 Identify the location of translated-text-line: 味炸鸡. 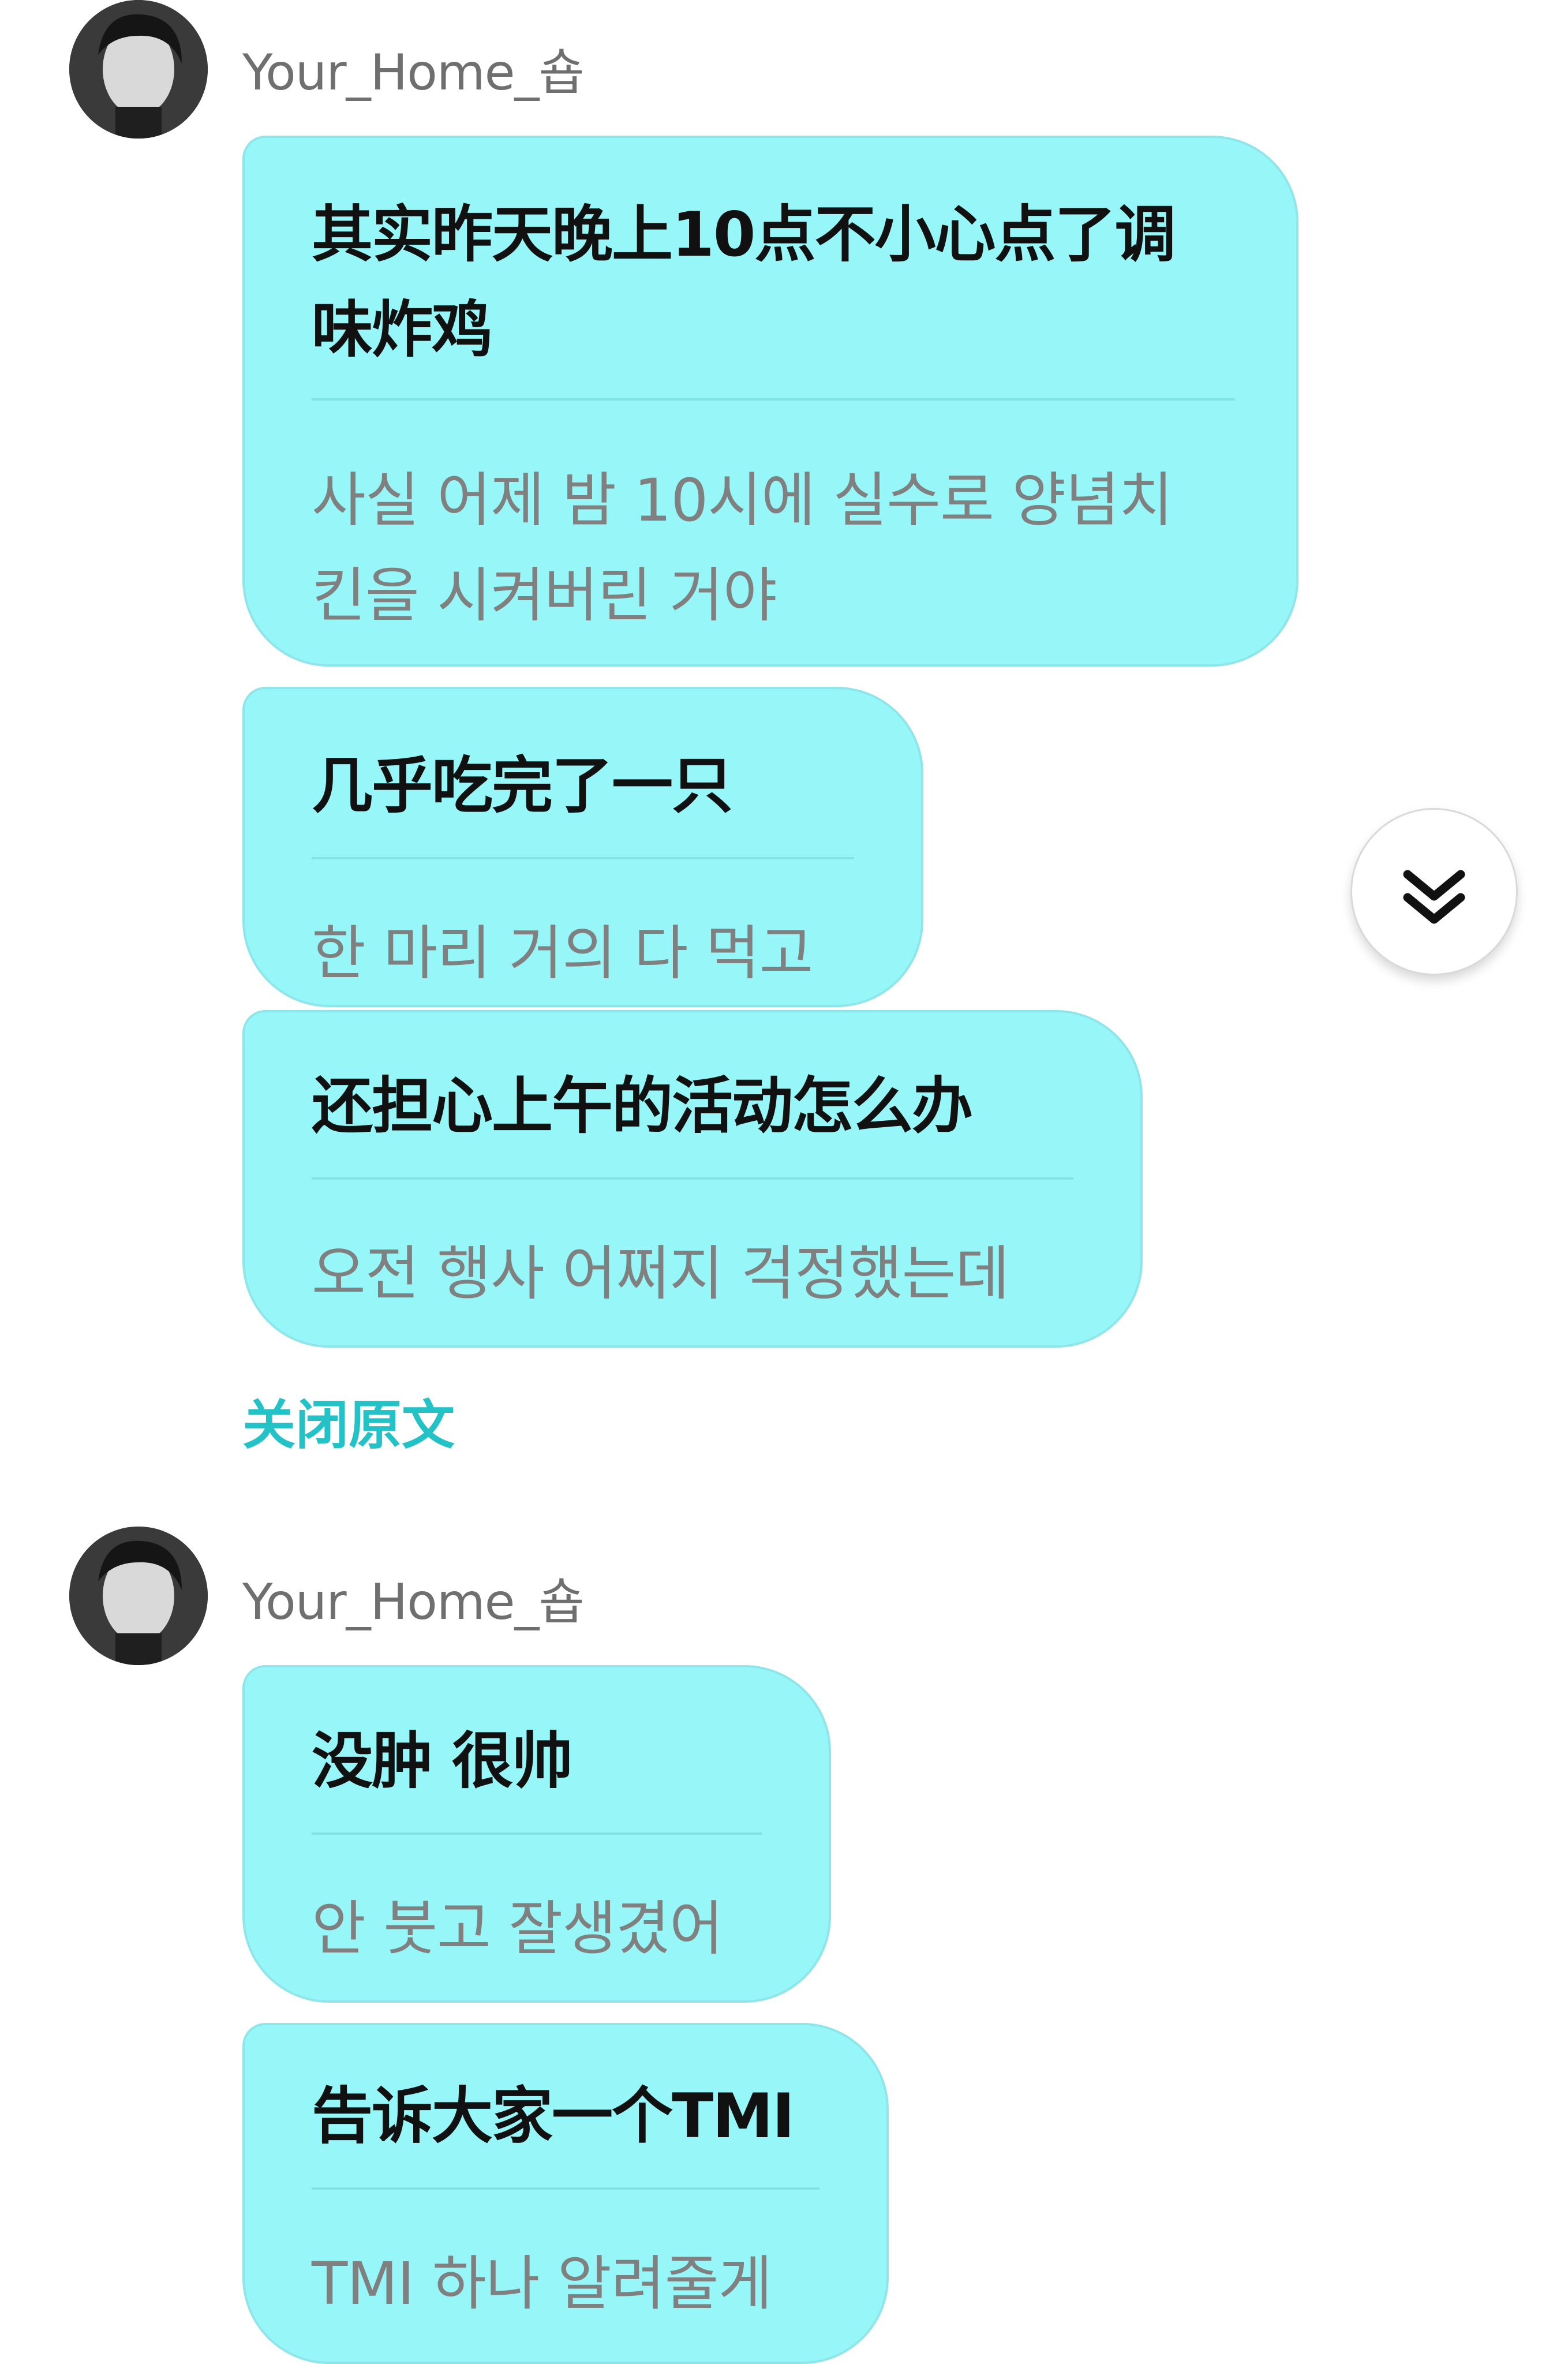
(402, 329).